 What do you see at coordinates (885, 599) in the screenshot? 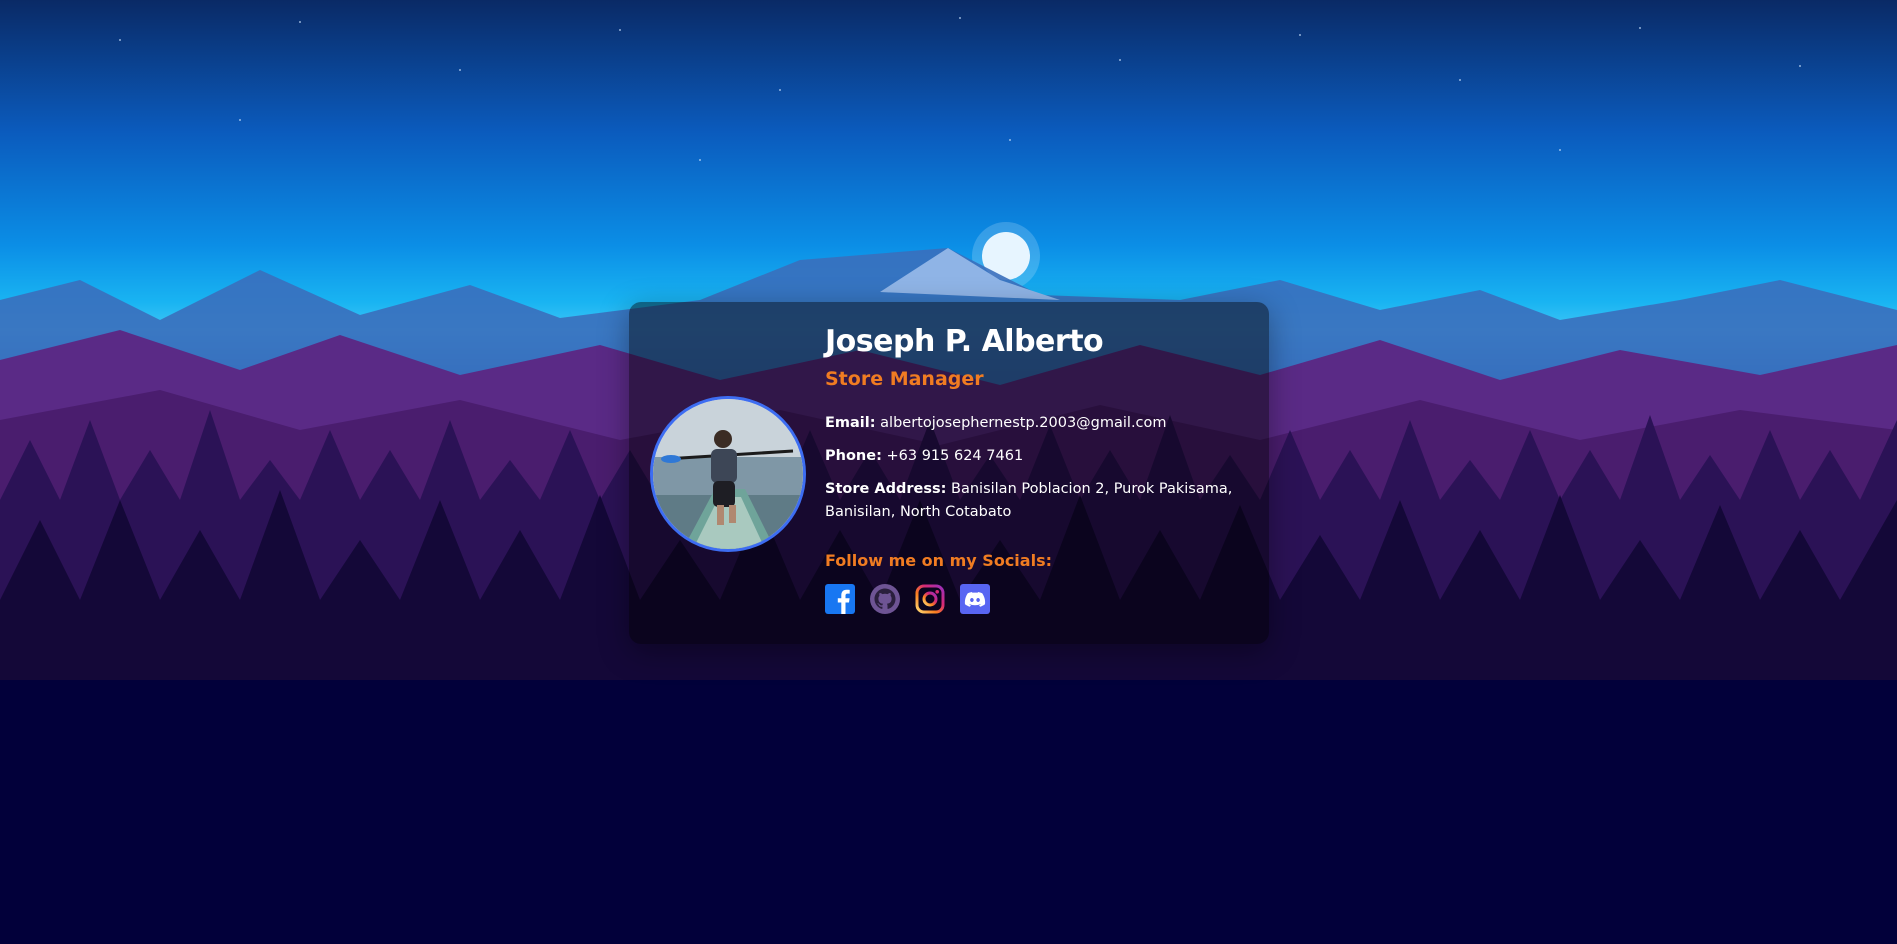
I see `github-icon` at bounding box center [885, 599].